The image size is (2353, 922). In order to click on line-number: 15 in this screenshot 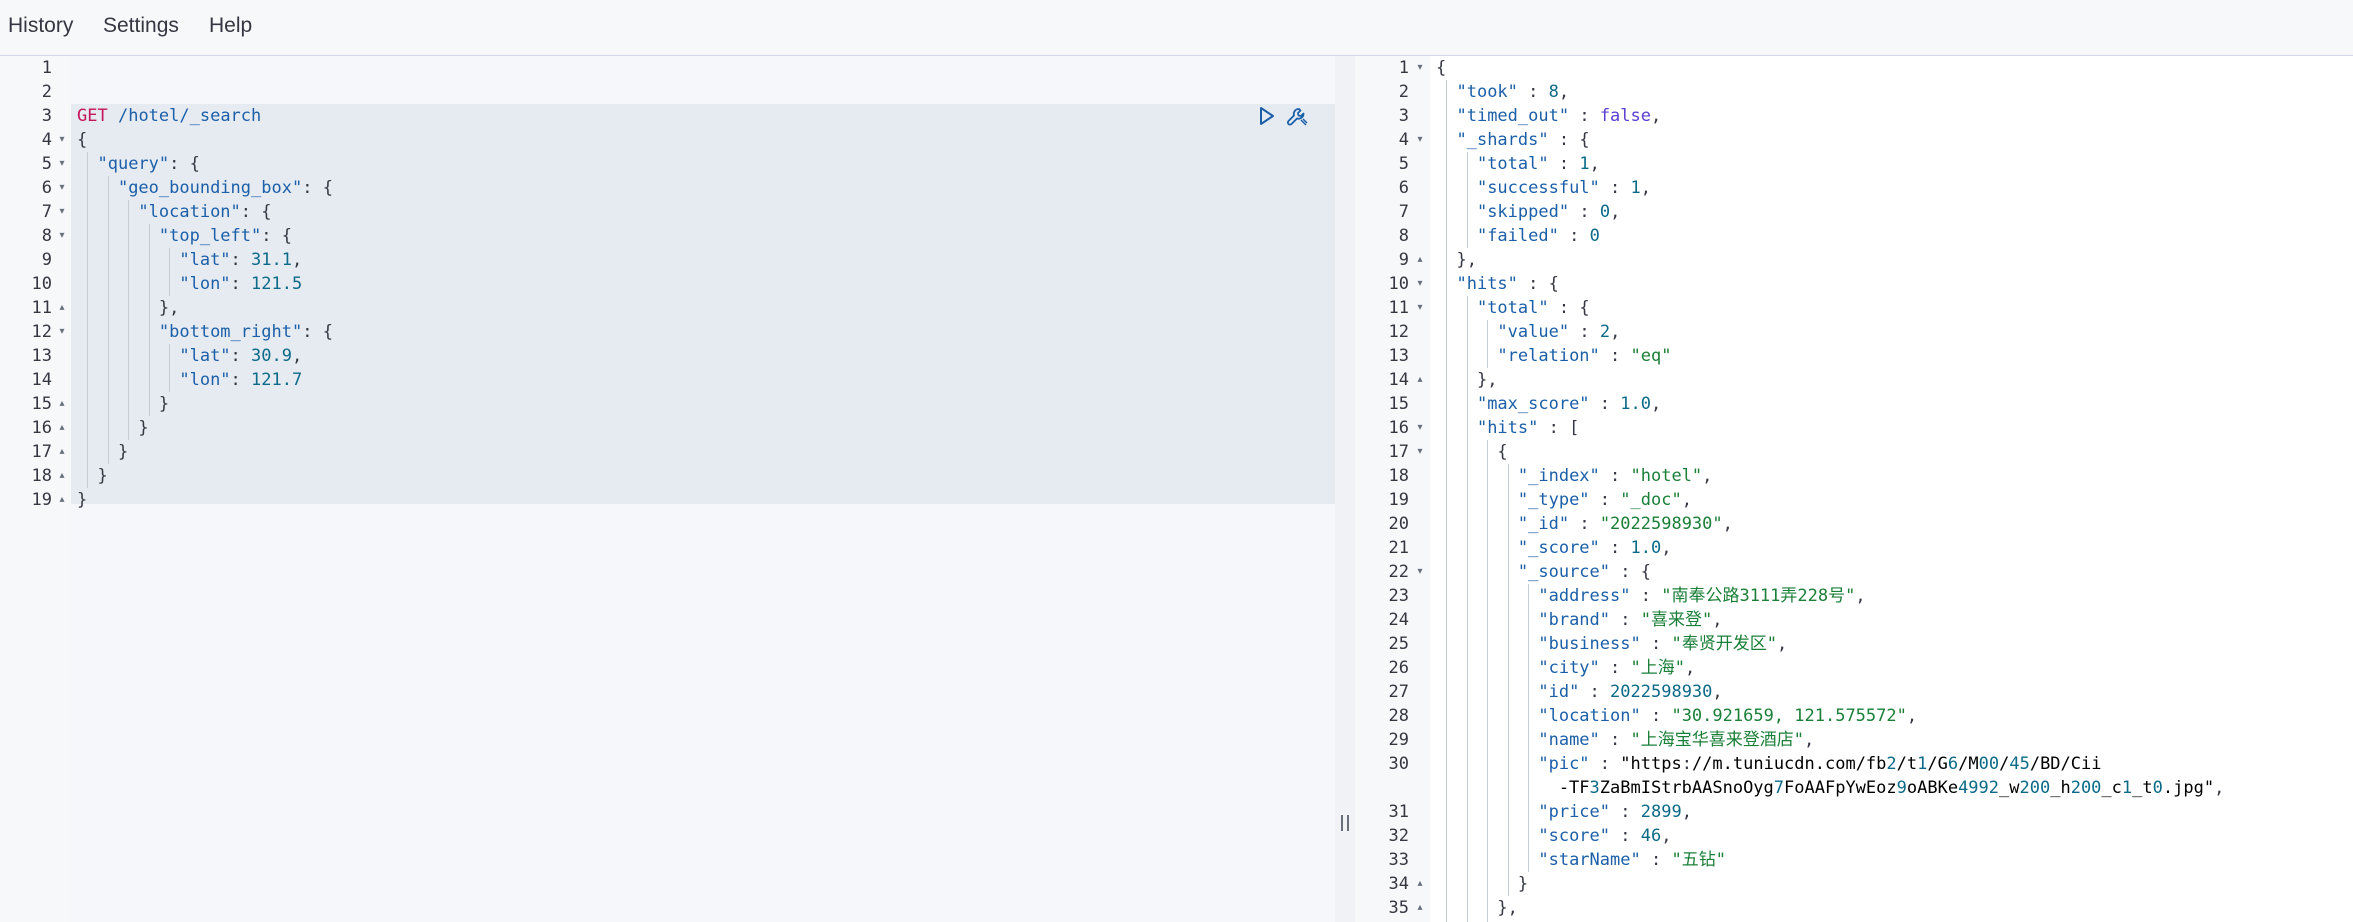, I will do `click(41, 404)`.